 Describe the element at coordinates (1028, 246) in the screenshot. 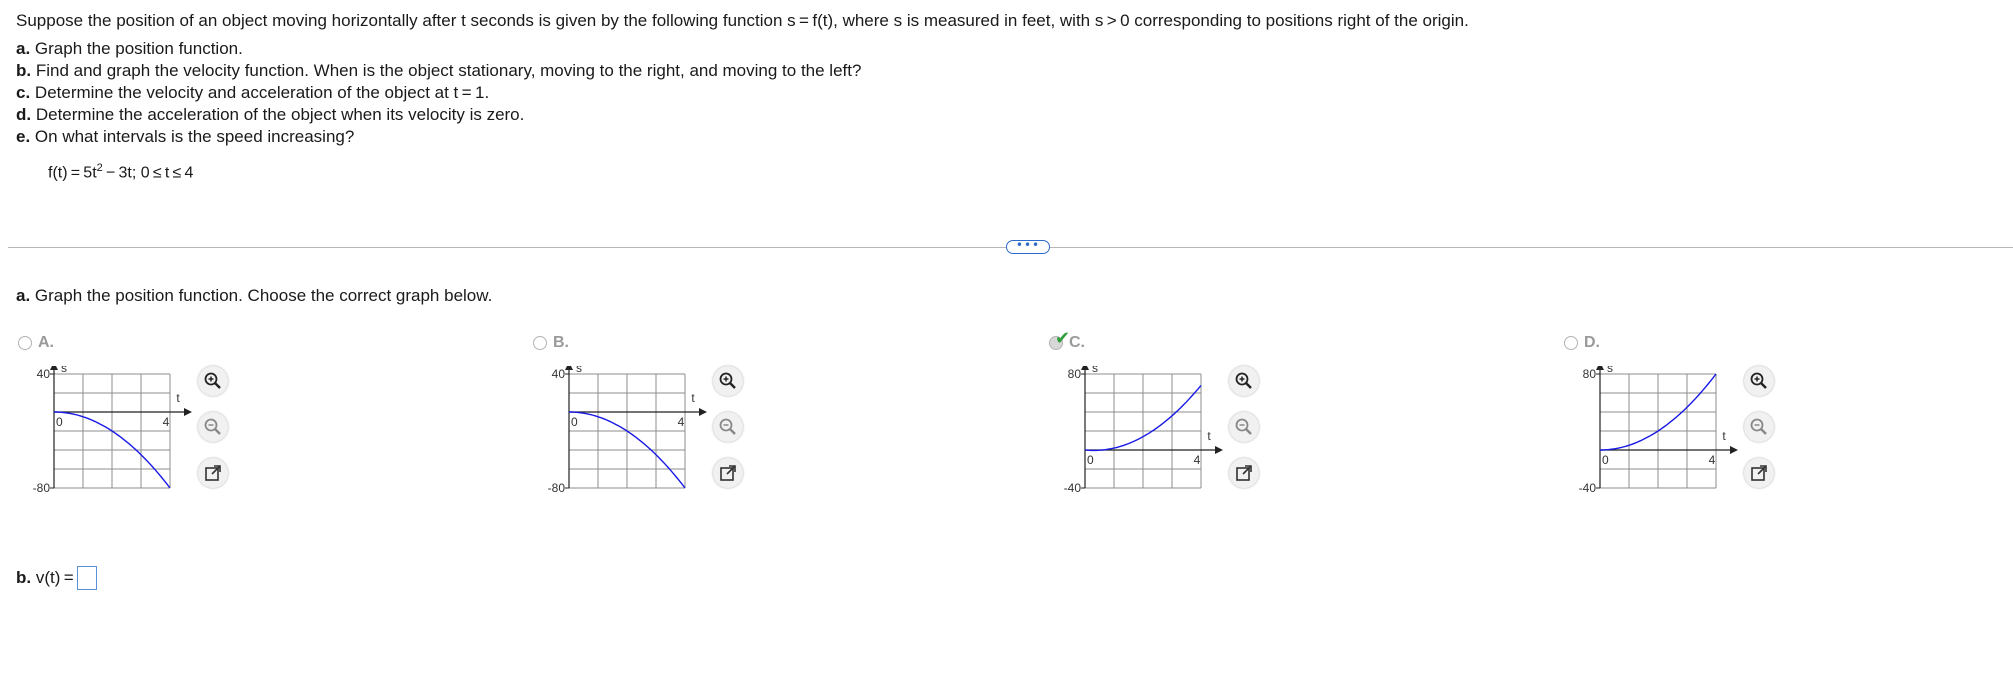

I see `expand-more-button: •••` at that location.